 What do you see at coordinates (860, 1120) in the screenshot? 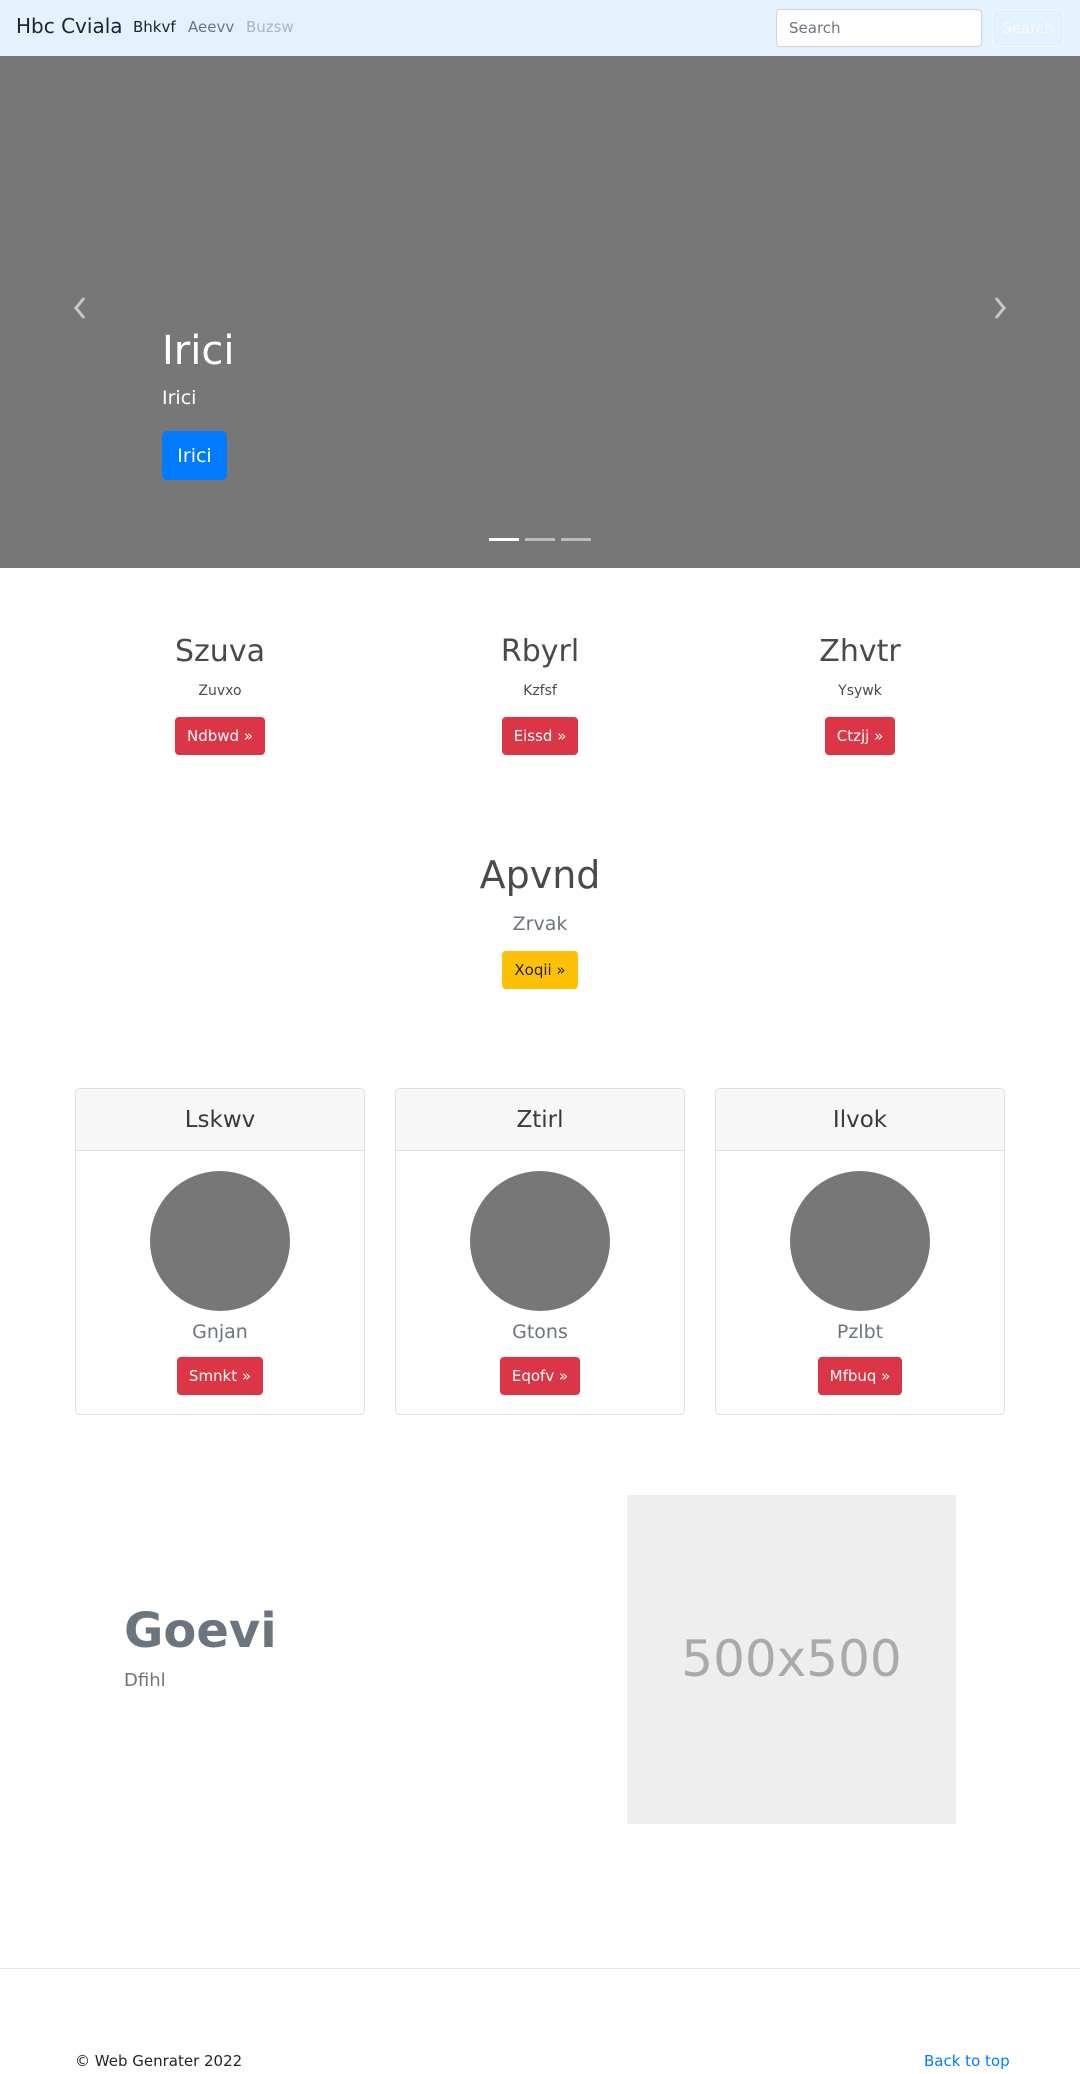
I see `card-header: Ilvok` at bounding box center [860, 1120].